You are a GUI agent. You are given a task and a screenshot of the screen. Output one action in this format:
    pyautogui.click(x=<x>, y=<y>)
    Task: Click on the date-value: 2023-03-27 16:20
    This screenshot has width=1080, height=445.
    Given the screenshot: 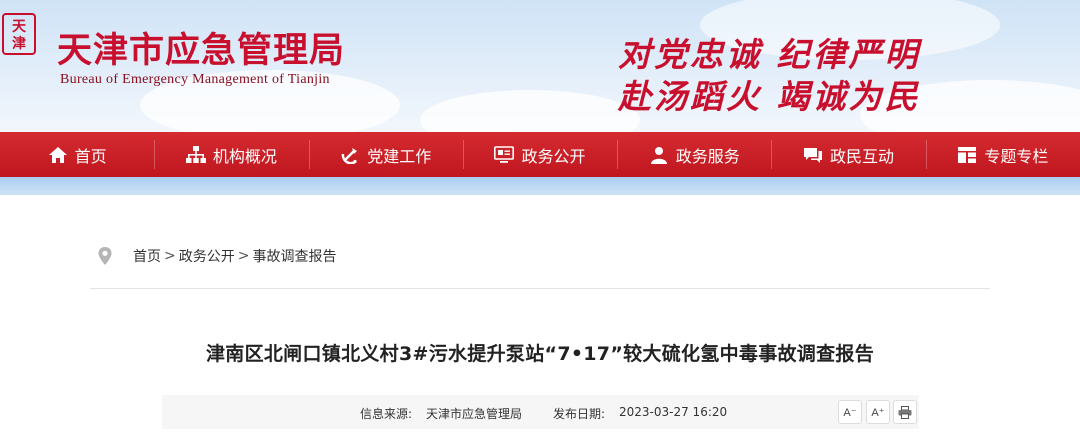 What is the action you would take?
    pyautogui.click(x=673, y=412)
    